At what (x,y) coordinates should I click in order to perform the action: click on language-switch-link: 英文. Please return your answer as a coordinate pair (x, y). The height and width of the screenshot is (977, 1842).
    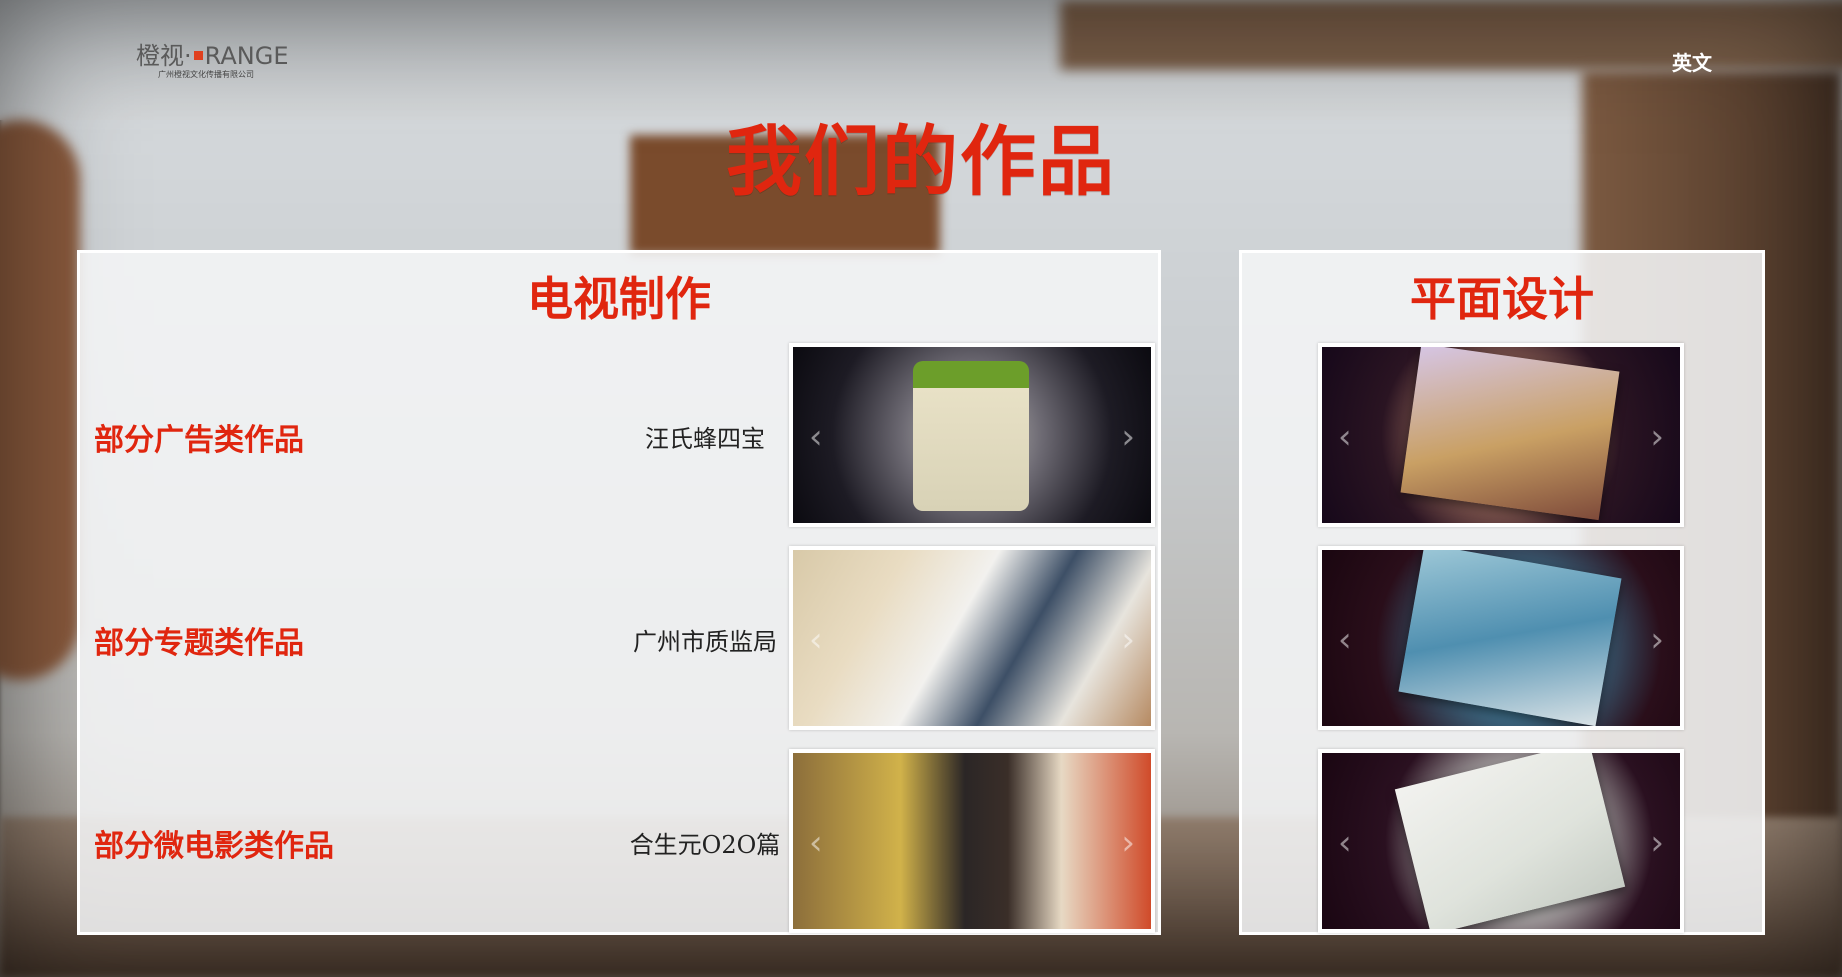
    Looking at the image, I should click on (1692, 61).